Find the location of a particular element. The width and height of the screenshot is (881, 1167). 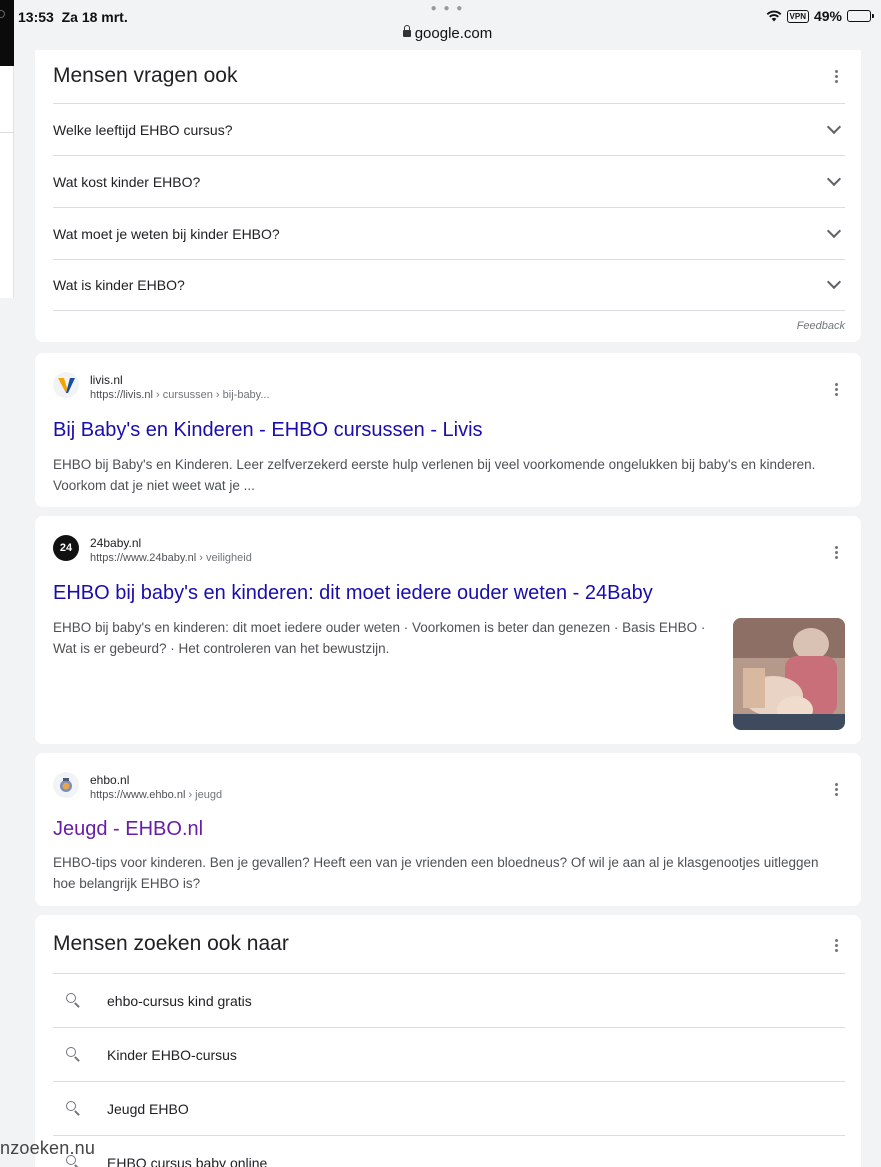

question-text: Wat kost kinder EHBO? is located at coordinates (127, 181).